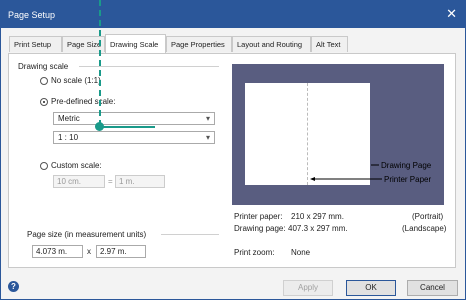  What do you see at coordinates (199, 44) in the screenshot?
I see `tab-page-properties: Page Properties` at bounding box center [199, 44].